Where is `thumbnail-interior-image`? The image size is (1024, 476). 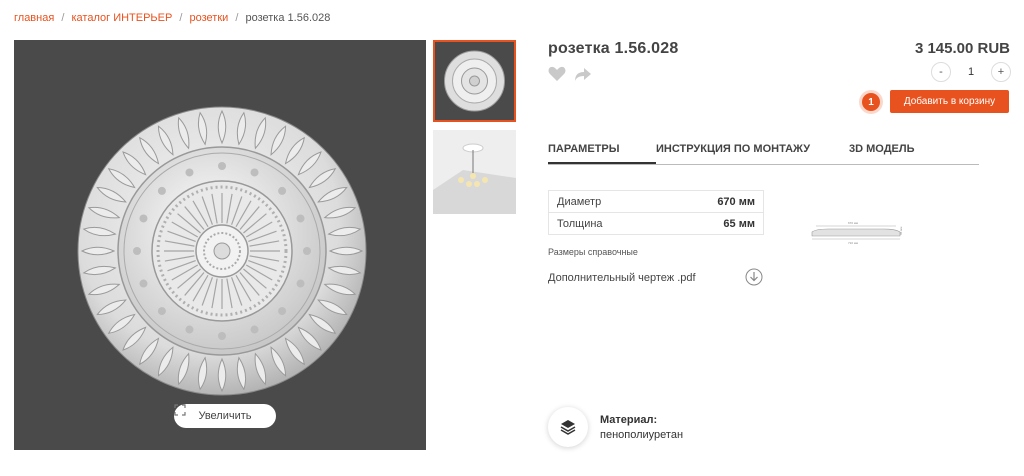
thumbnail-interior-image is located at coordinates (474, 172).